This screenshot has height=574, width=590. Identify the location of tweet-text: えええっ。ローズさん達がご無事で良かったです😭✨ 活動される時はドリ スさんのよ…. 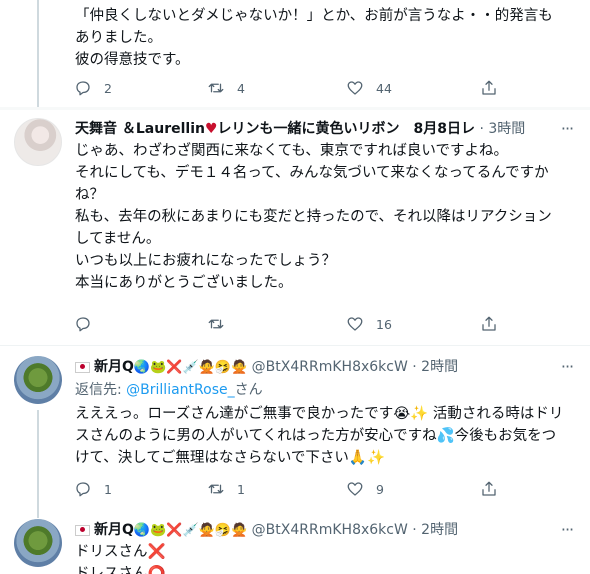
(325, 436).